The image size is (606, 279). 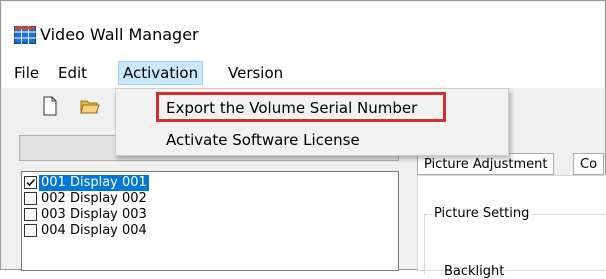 What do you see at coordinates (303, 73) in the screenshot?
I see `menu-bar: File Edit Activation Version` at bounding box center [303, 73].